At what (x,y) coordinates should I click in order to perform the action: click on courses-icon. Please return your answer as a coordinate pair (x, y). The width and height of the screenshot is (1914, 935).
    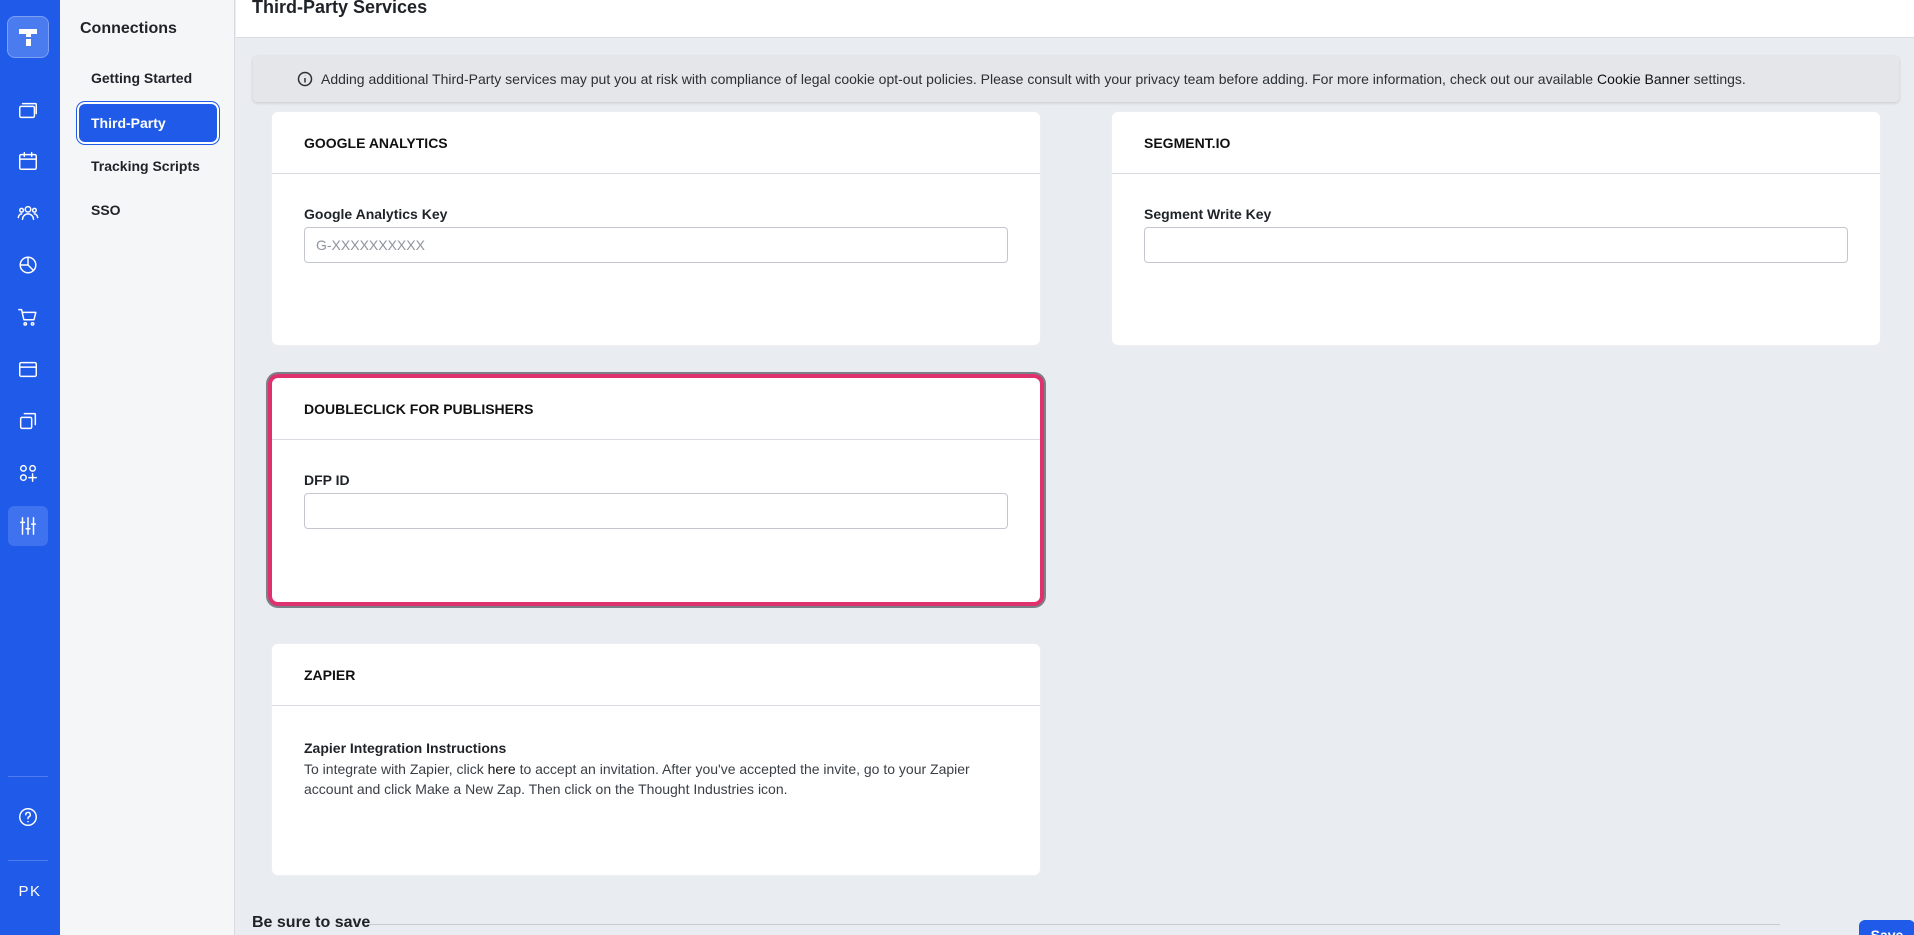
    Looking at the image, I should click on (28, 110).